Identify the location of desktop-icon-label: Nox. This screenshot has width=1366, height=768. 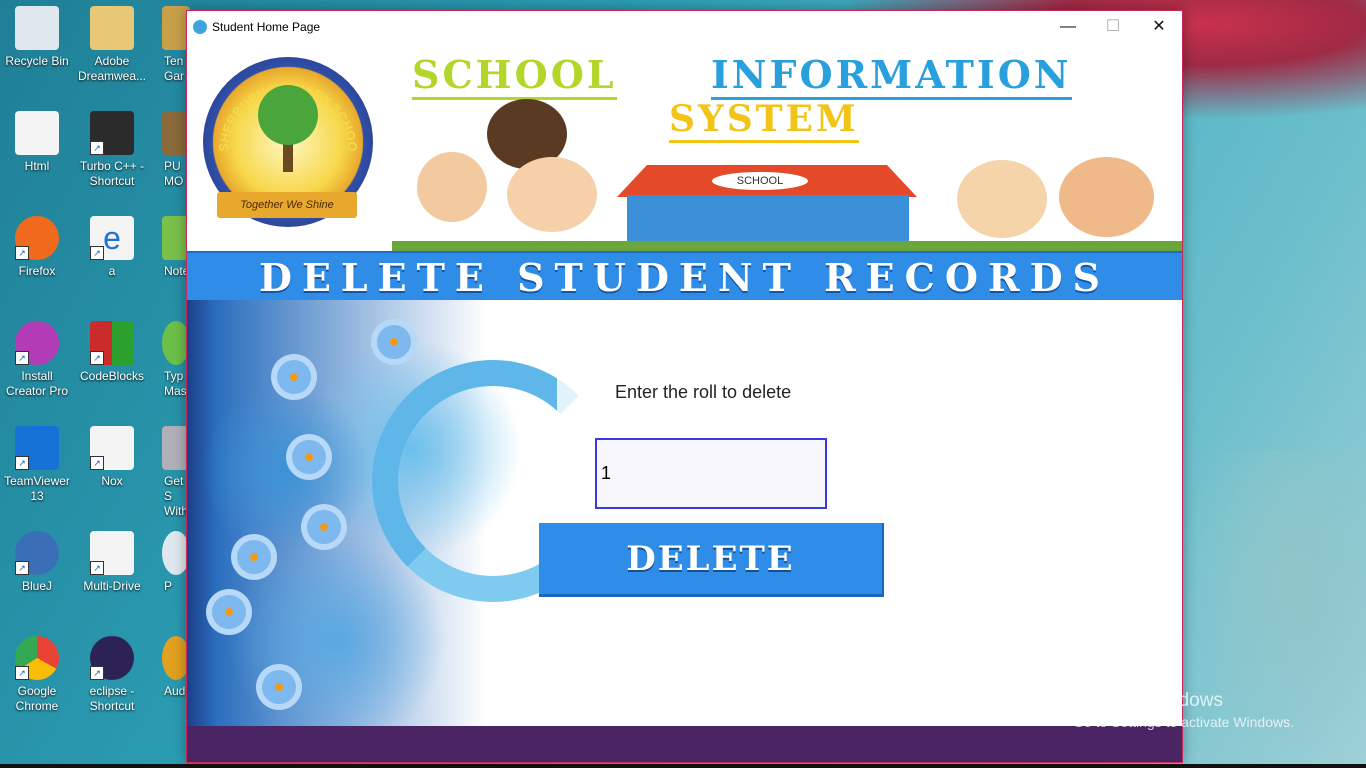
(112, 481).